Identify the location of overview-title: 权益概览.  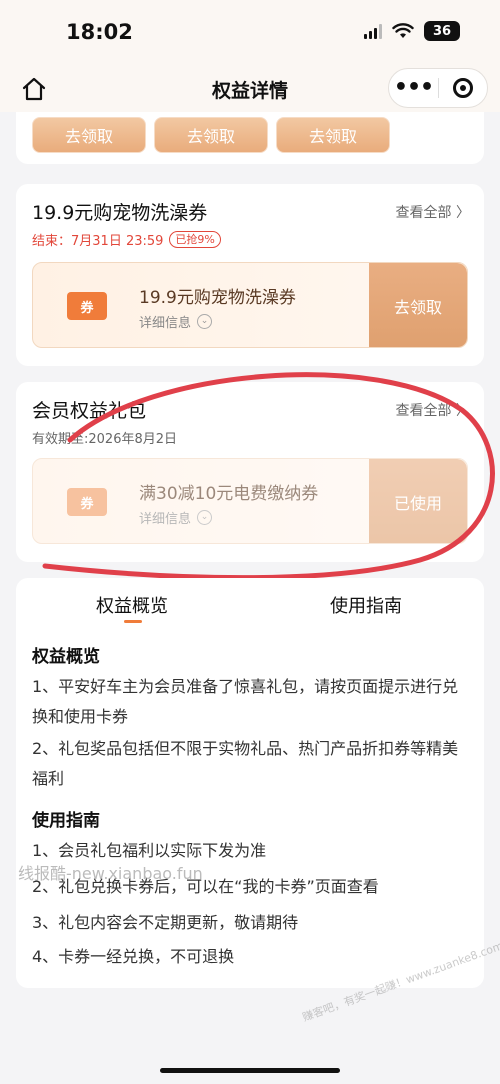
(66, 657).